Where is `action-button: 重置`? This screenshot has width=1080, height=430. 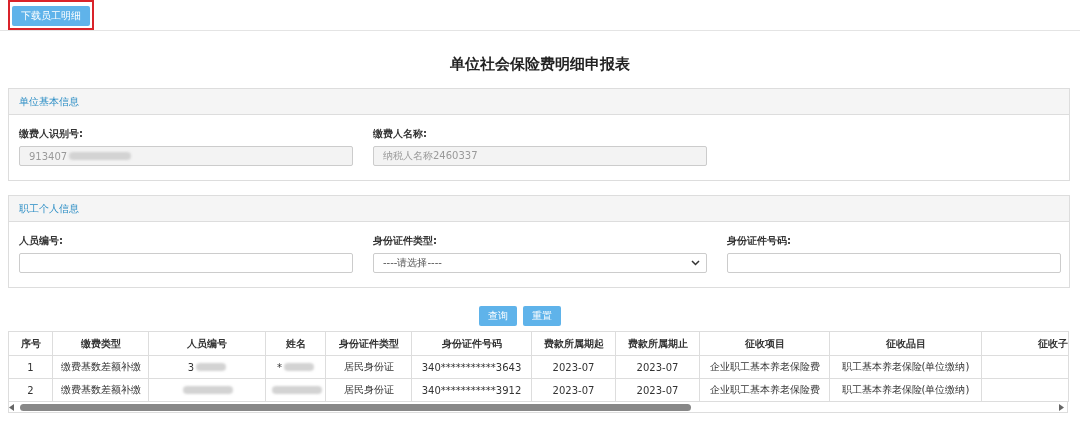 action-button: 重置 is located at coordinates (541, 316).